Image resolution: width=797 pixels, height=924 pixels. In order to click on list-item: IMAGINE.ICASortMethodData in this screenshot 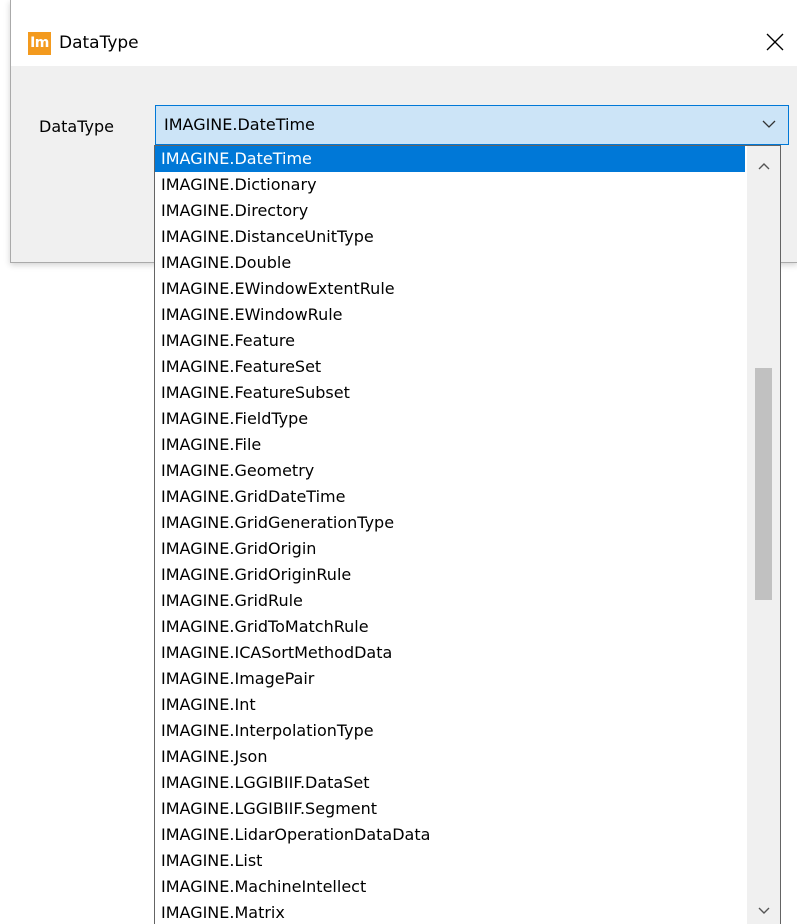, I will do `click(450, 653)`.